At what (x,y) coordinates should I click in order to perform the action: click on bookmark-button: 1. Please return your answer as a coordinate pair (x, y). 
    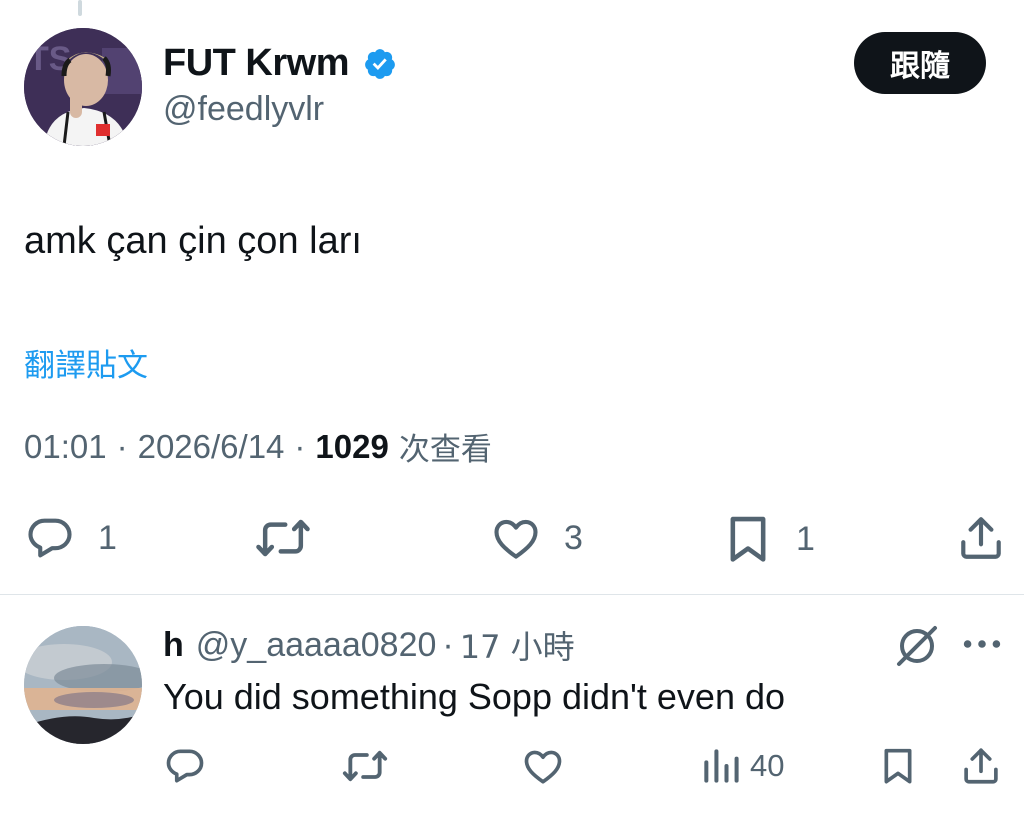
    Looking at the image, I should click on (768, 539).